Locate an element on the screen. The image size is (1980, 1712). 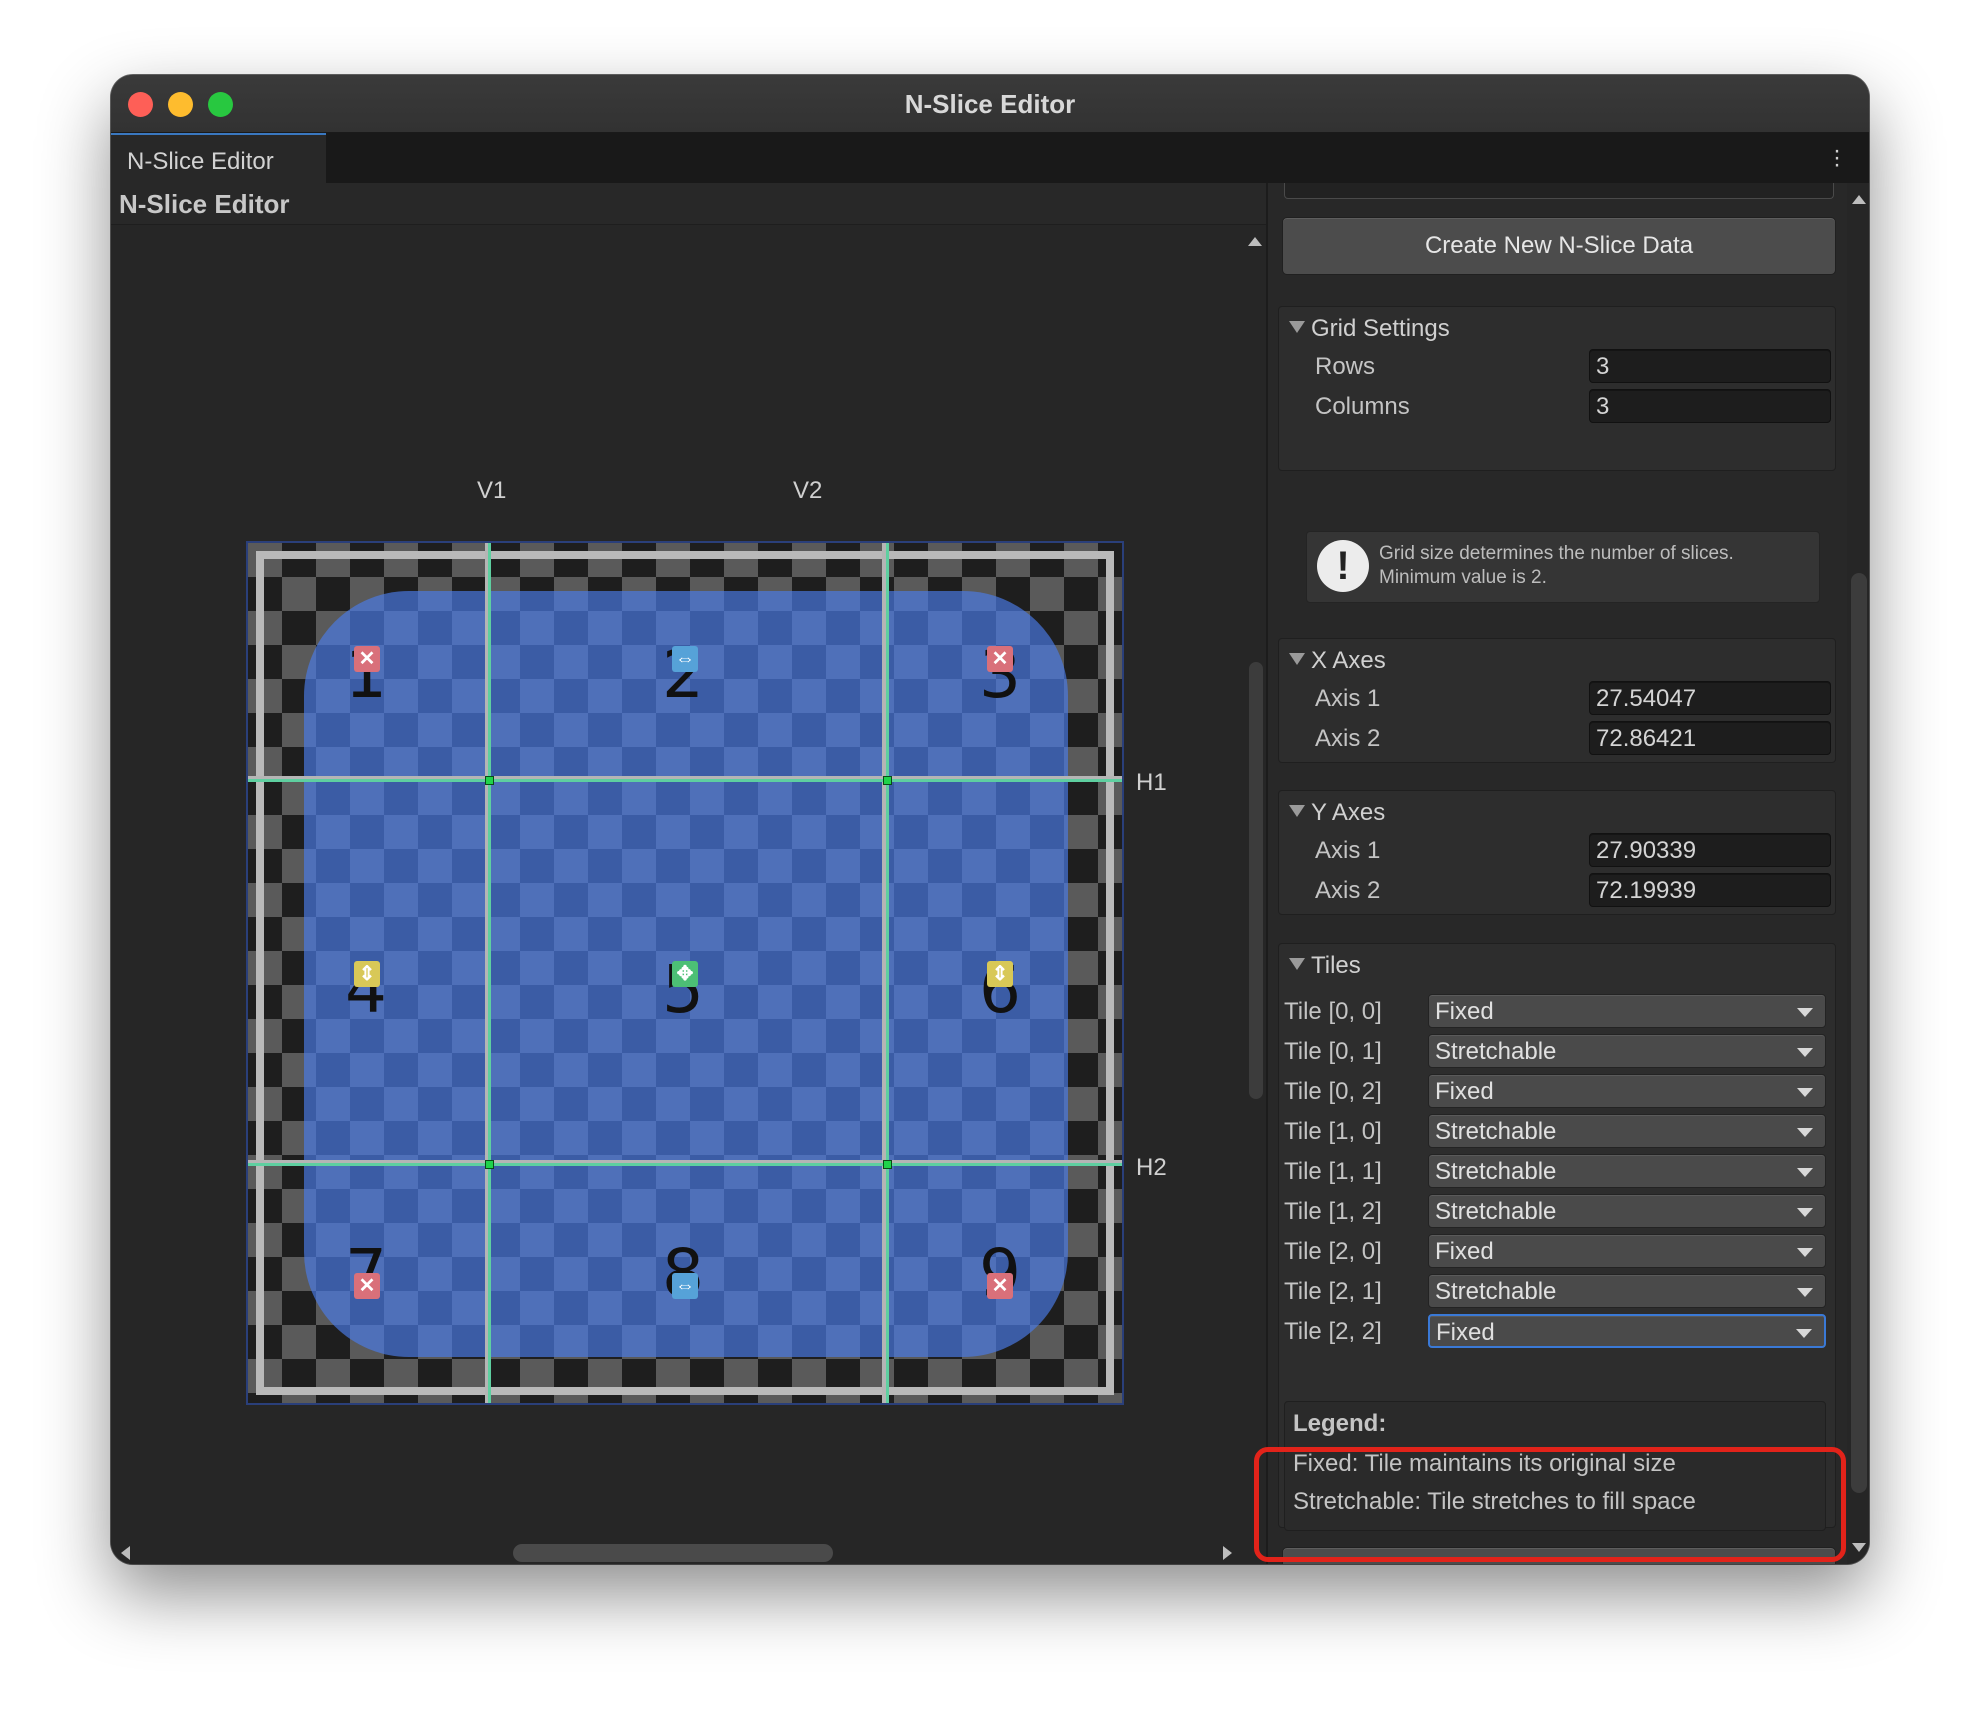
tile-label: Tile [0, 0] is located at coordinates (1333, 1011).